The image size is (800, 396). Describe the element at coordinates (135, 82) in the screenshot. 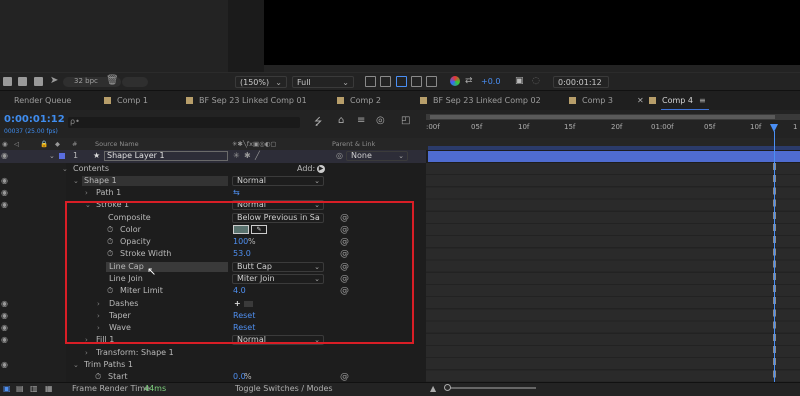

I see `project-scroll` at that location.